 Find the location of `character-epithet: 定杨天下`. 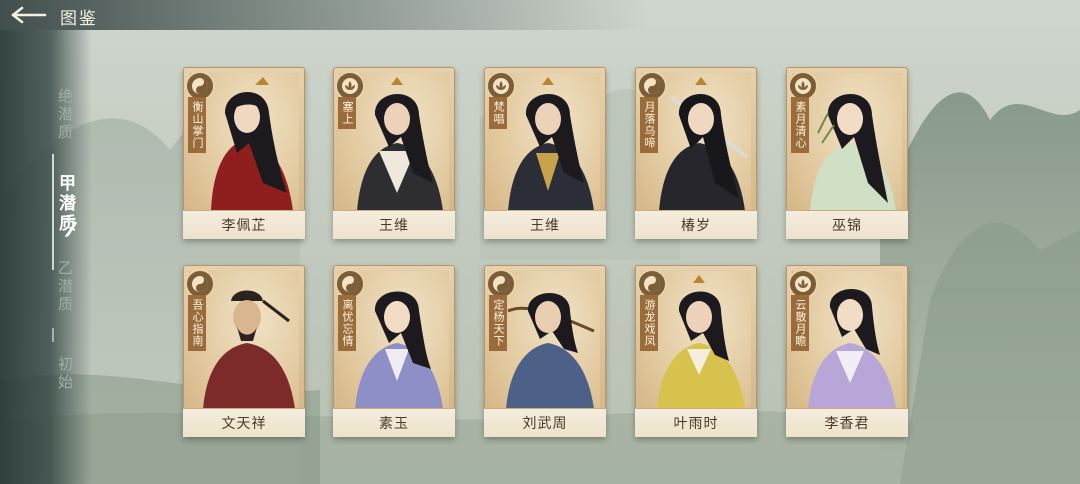

character-epithet: 定杨天下 is located at coordinates (498, 323).